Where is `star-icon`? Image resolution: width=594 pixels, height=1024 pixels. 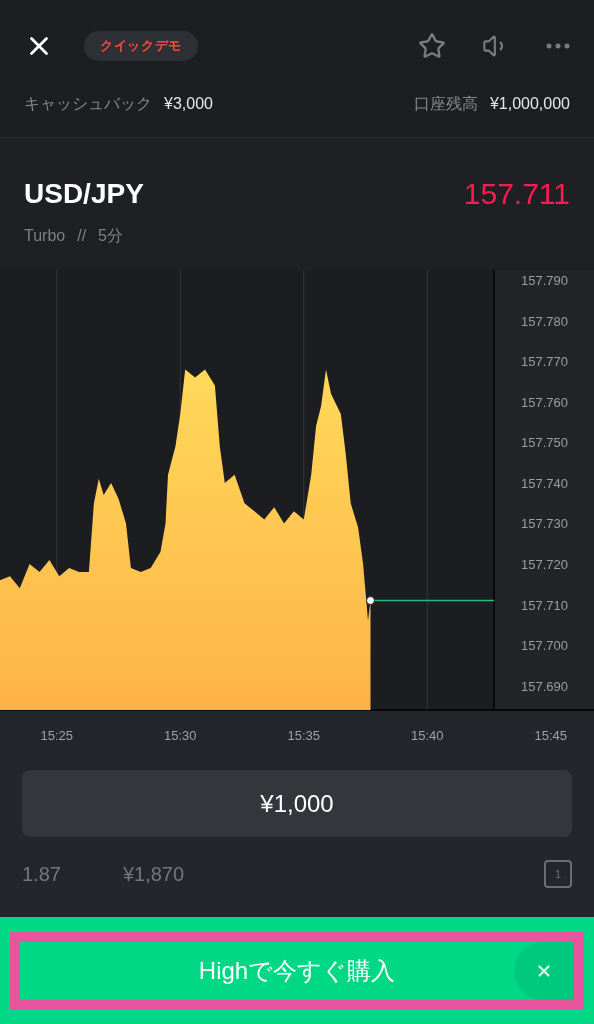 star-icon is located at coordinates (432, 46).